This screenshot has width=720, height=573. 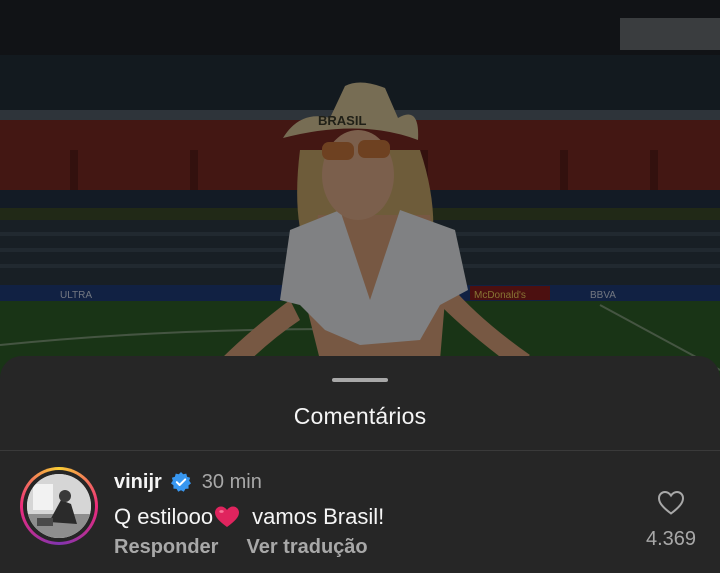 What do you see at coordinates (166, 547) in the screenshot?
I see `reply-button: Responder` at bounding box center [166, 547].